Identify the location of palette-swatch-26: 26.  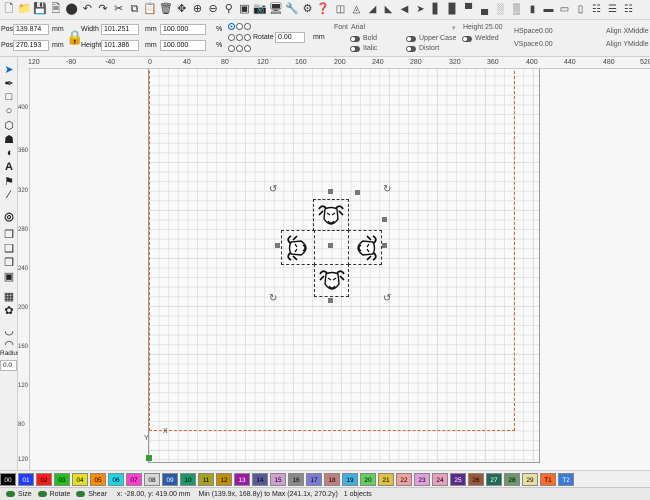
(476, 479).